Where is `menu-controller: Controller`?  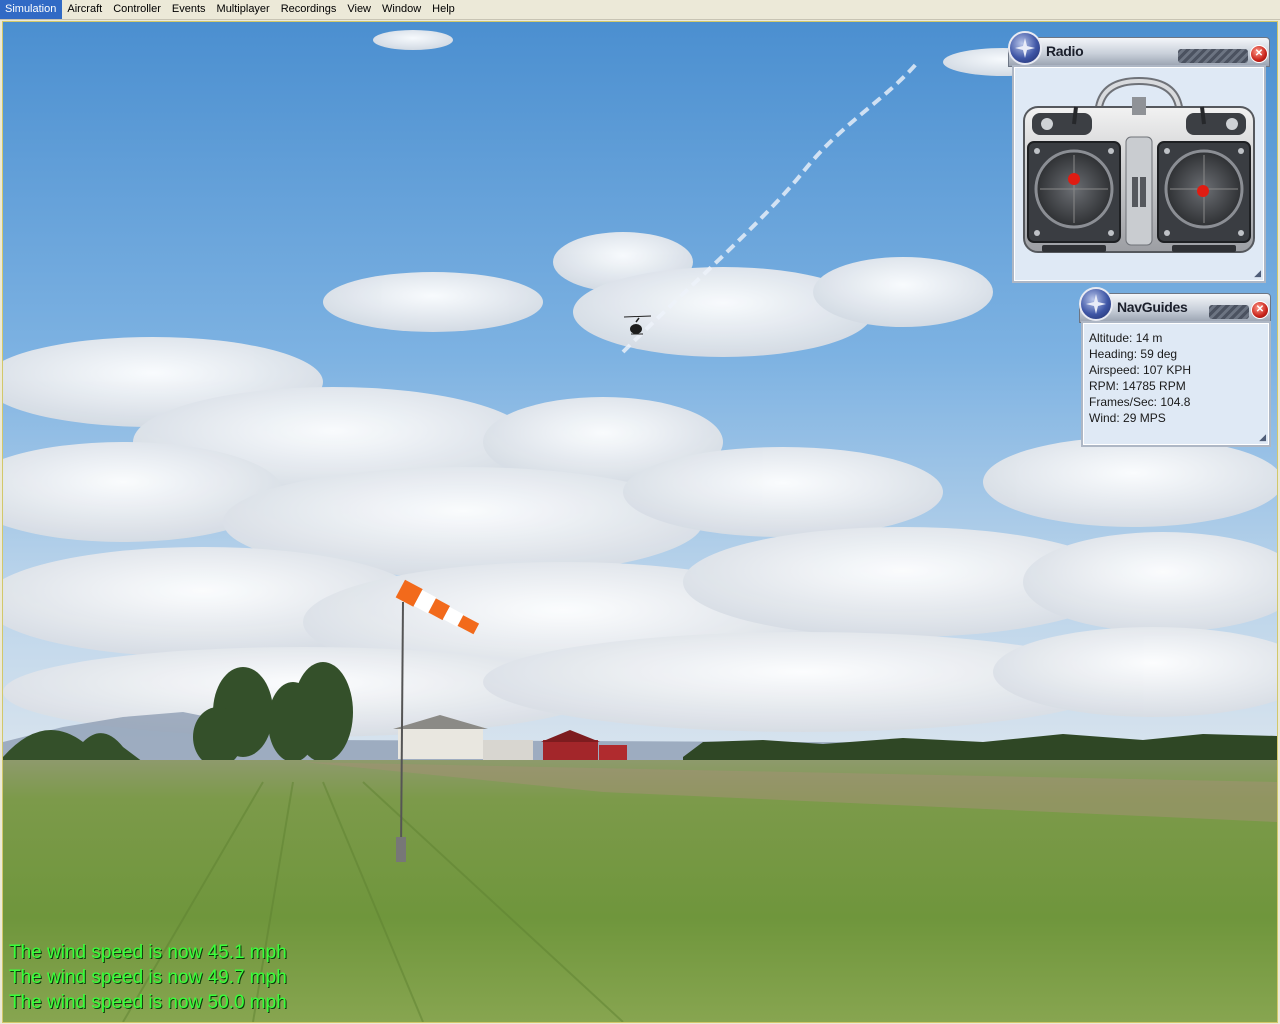 menu-controller: Controller is located at coordinates (137, 9).